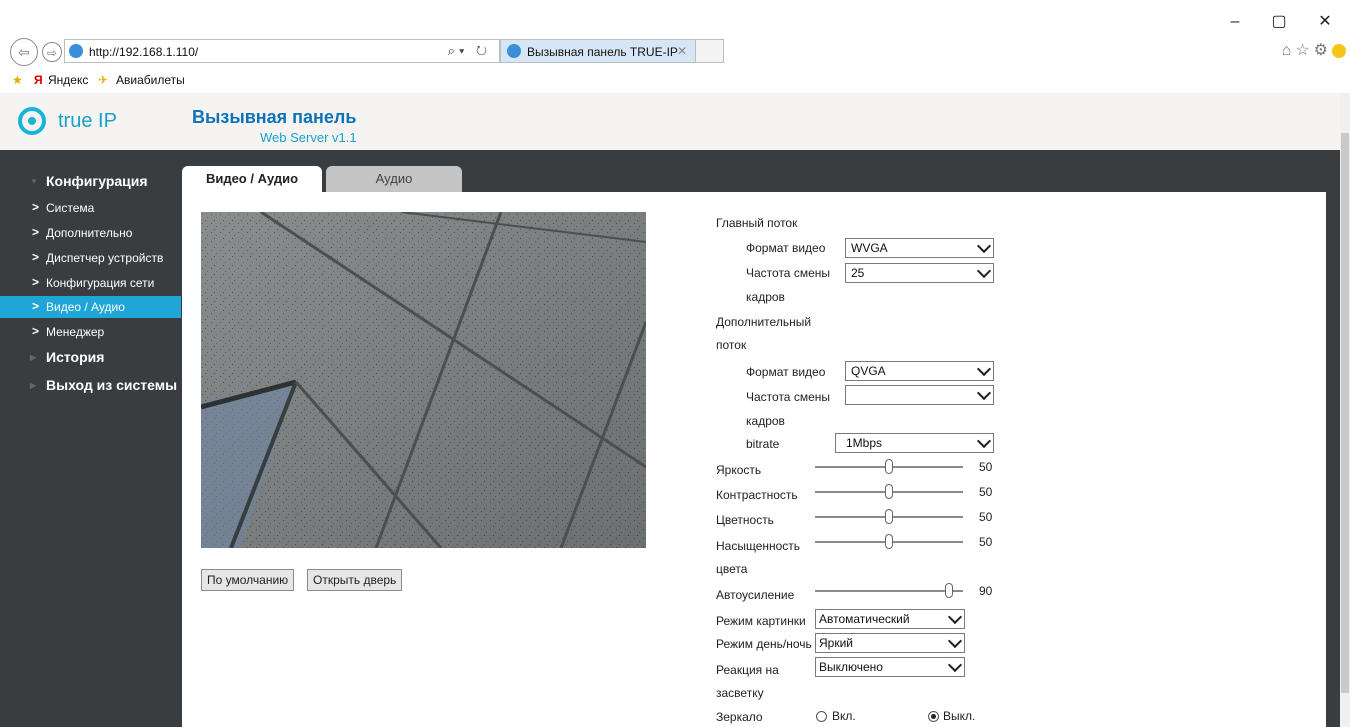 This screenshot has height=727, width=1350. Describe the element at coordinates (821, 716) in the screenshot. I see `mirror-on-radio` at that location.